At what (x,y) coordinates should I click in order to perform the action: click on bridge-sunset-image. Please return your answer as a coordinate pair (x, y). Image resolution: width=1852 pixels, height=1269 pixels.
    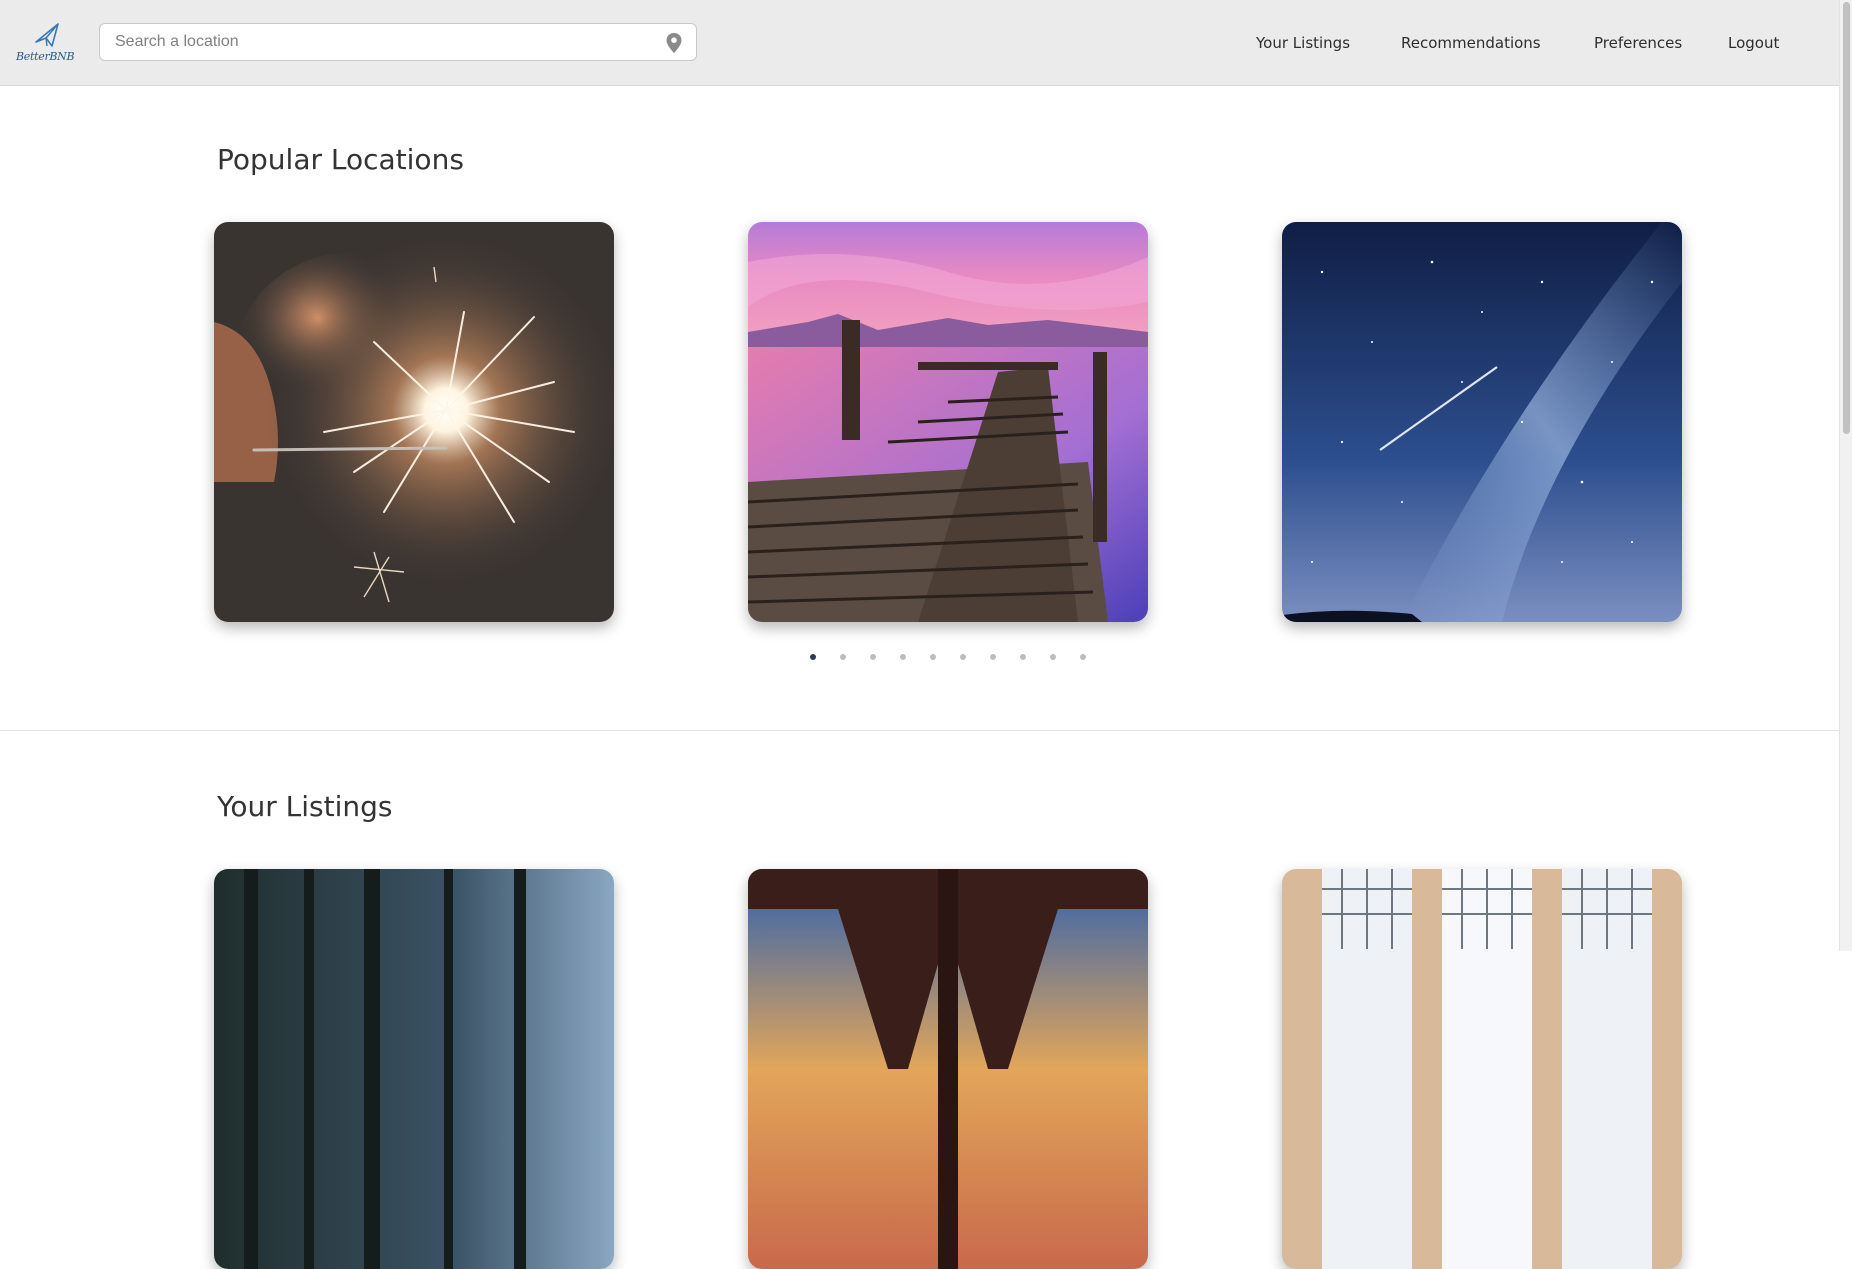
    Looking at the image, I should click on (948, 1069).